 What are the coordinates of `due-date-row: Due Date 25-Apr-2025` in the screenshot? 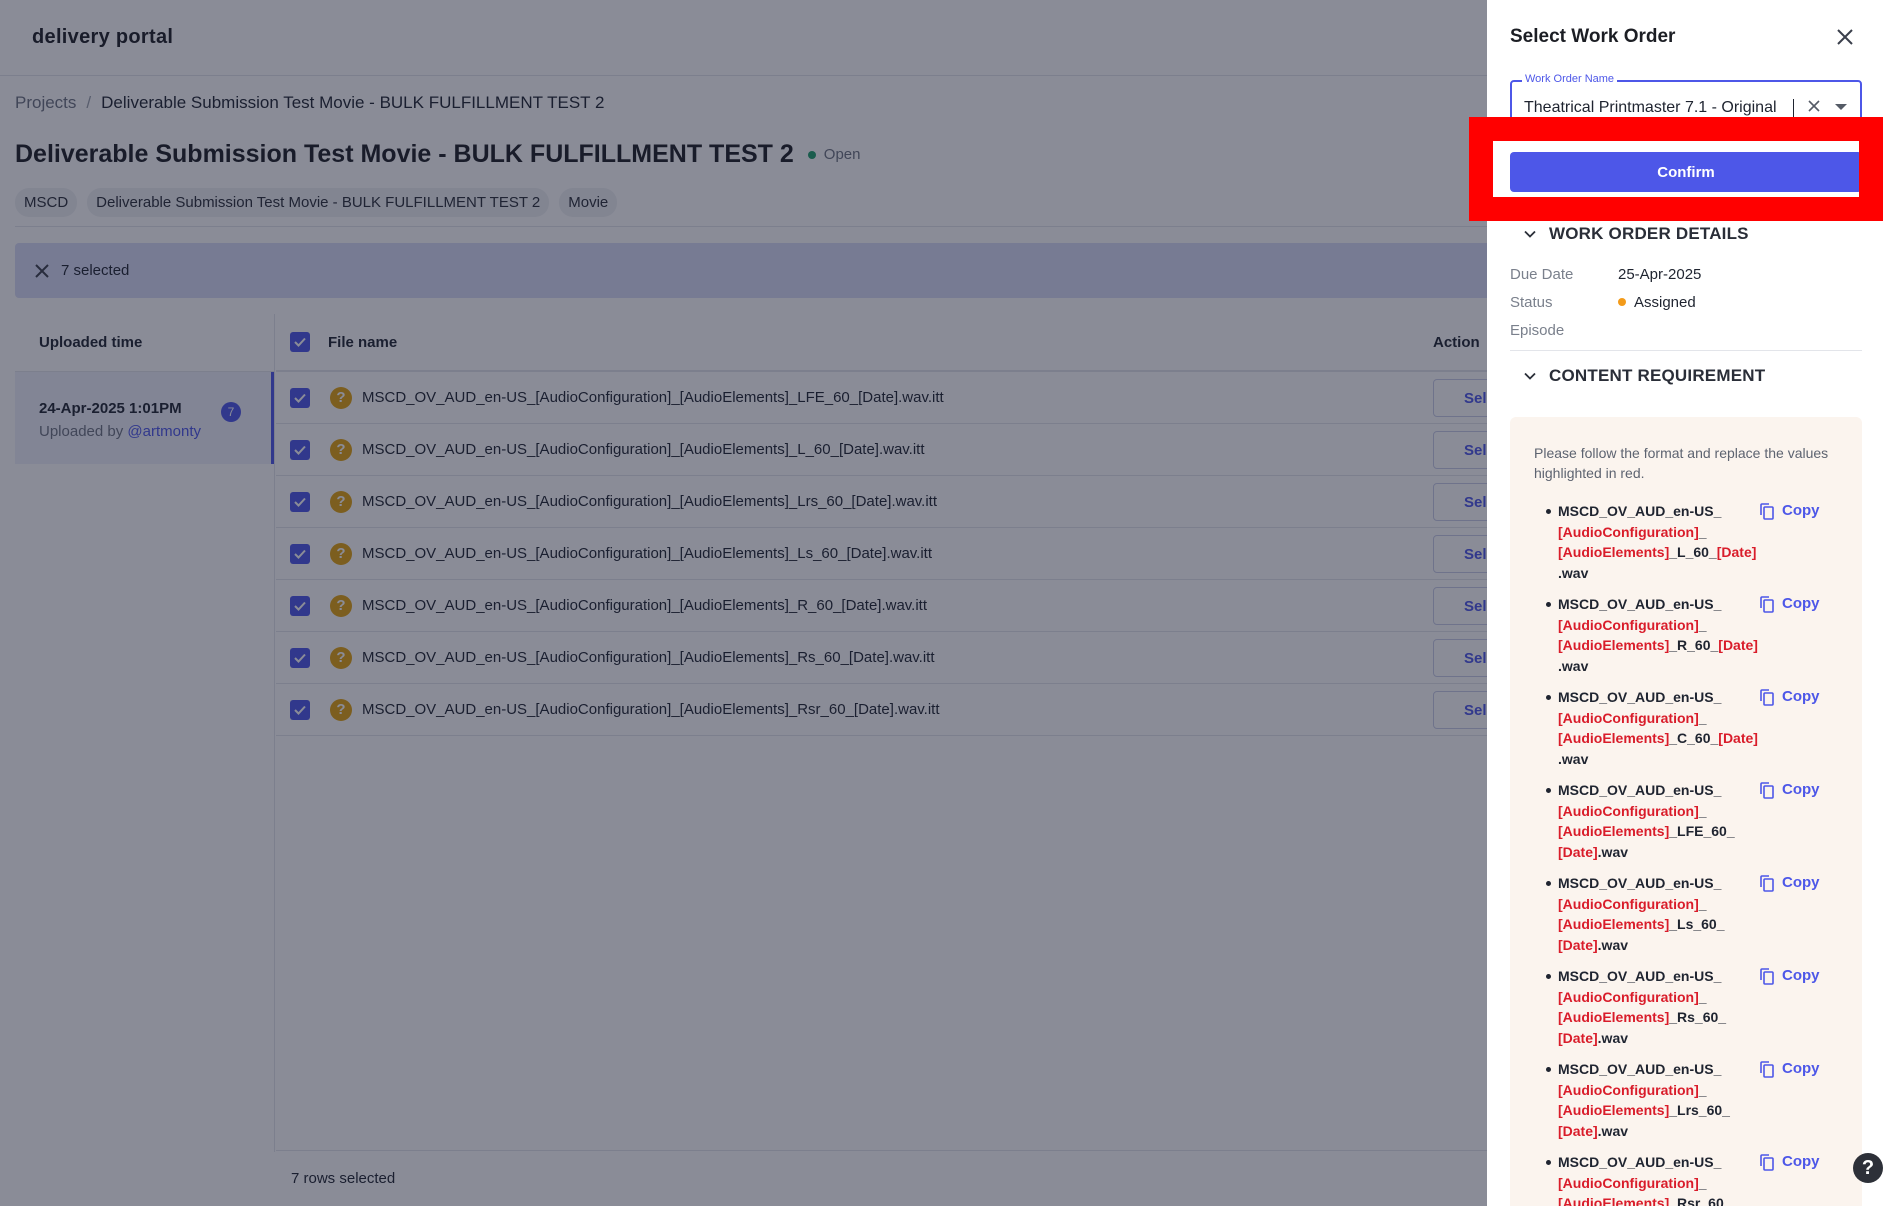 It's located at (1605, 274).